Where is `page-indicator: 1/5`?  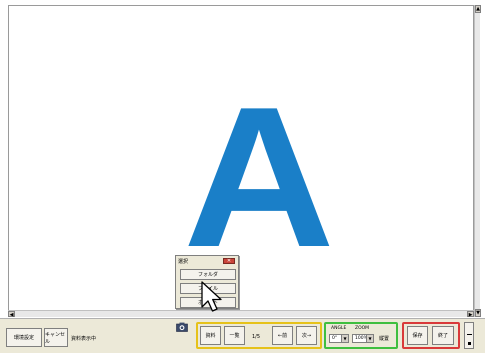 page-indicator: 1/5 is located at coordinates (256, 337).